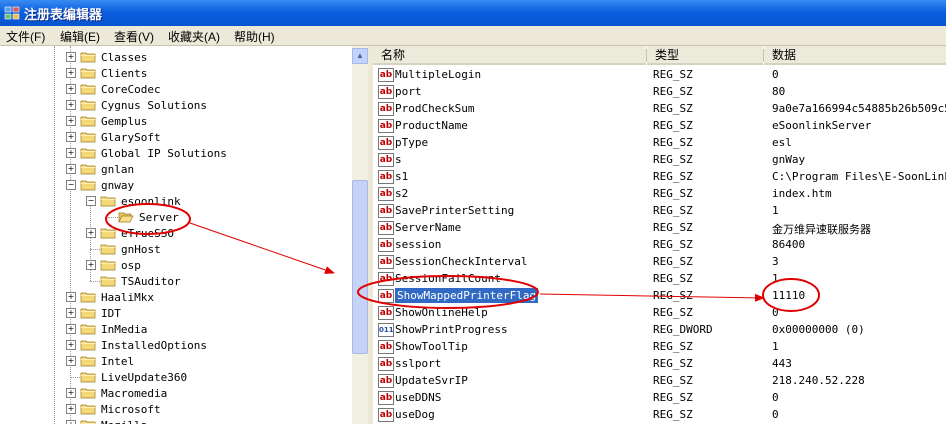  I want to click on value-row: ab ProductName REG_SZ eSoonlinkServer, so click(659, 126).